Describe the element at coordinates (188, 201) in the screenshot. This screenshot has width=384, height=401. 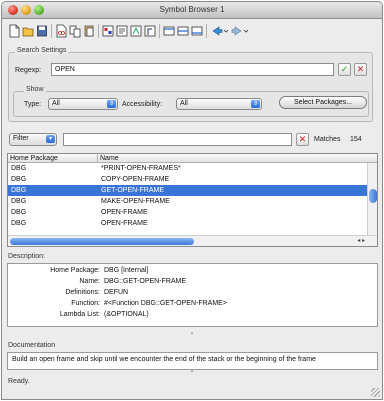
I see `table-row: DBG MAKE-OPEN-FRAME` at that location.